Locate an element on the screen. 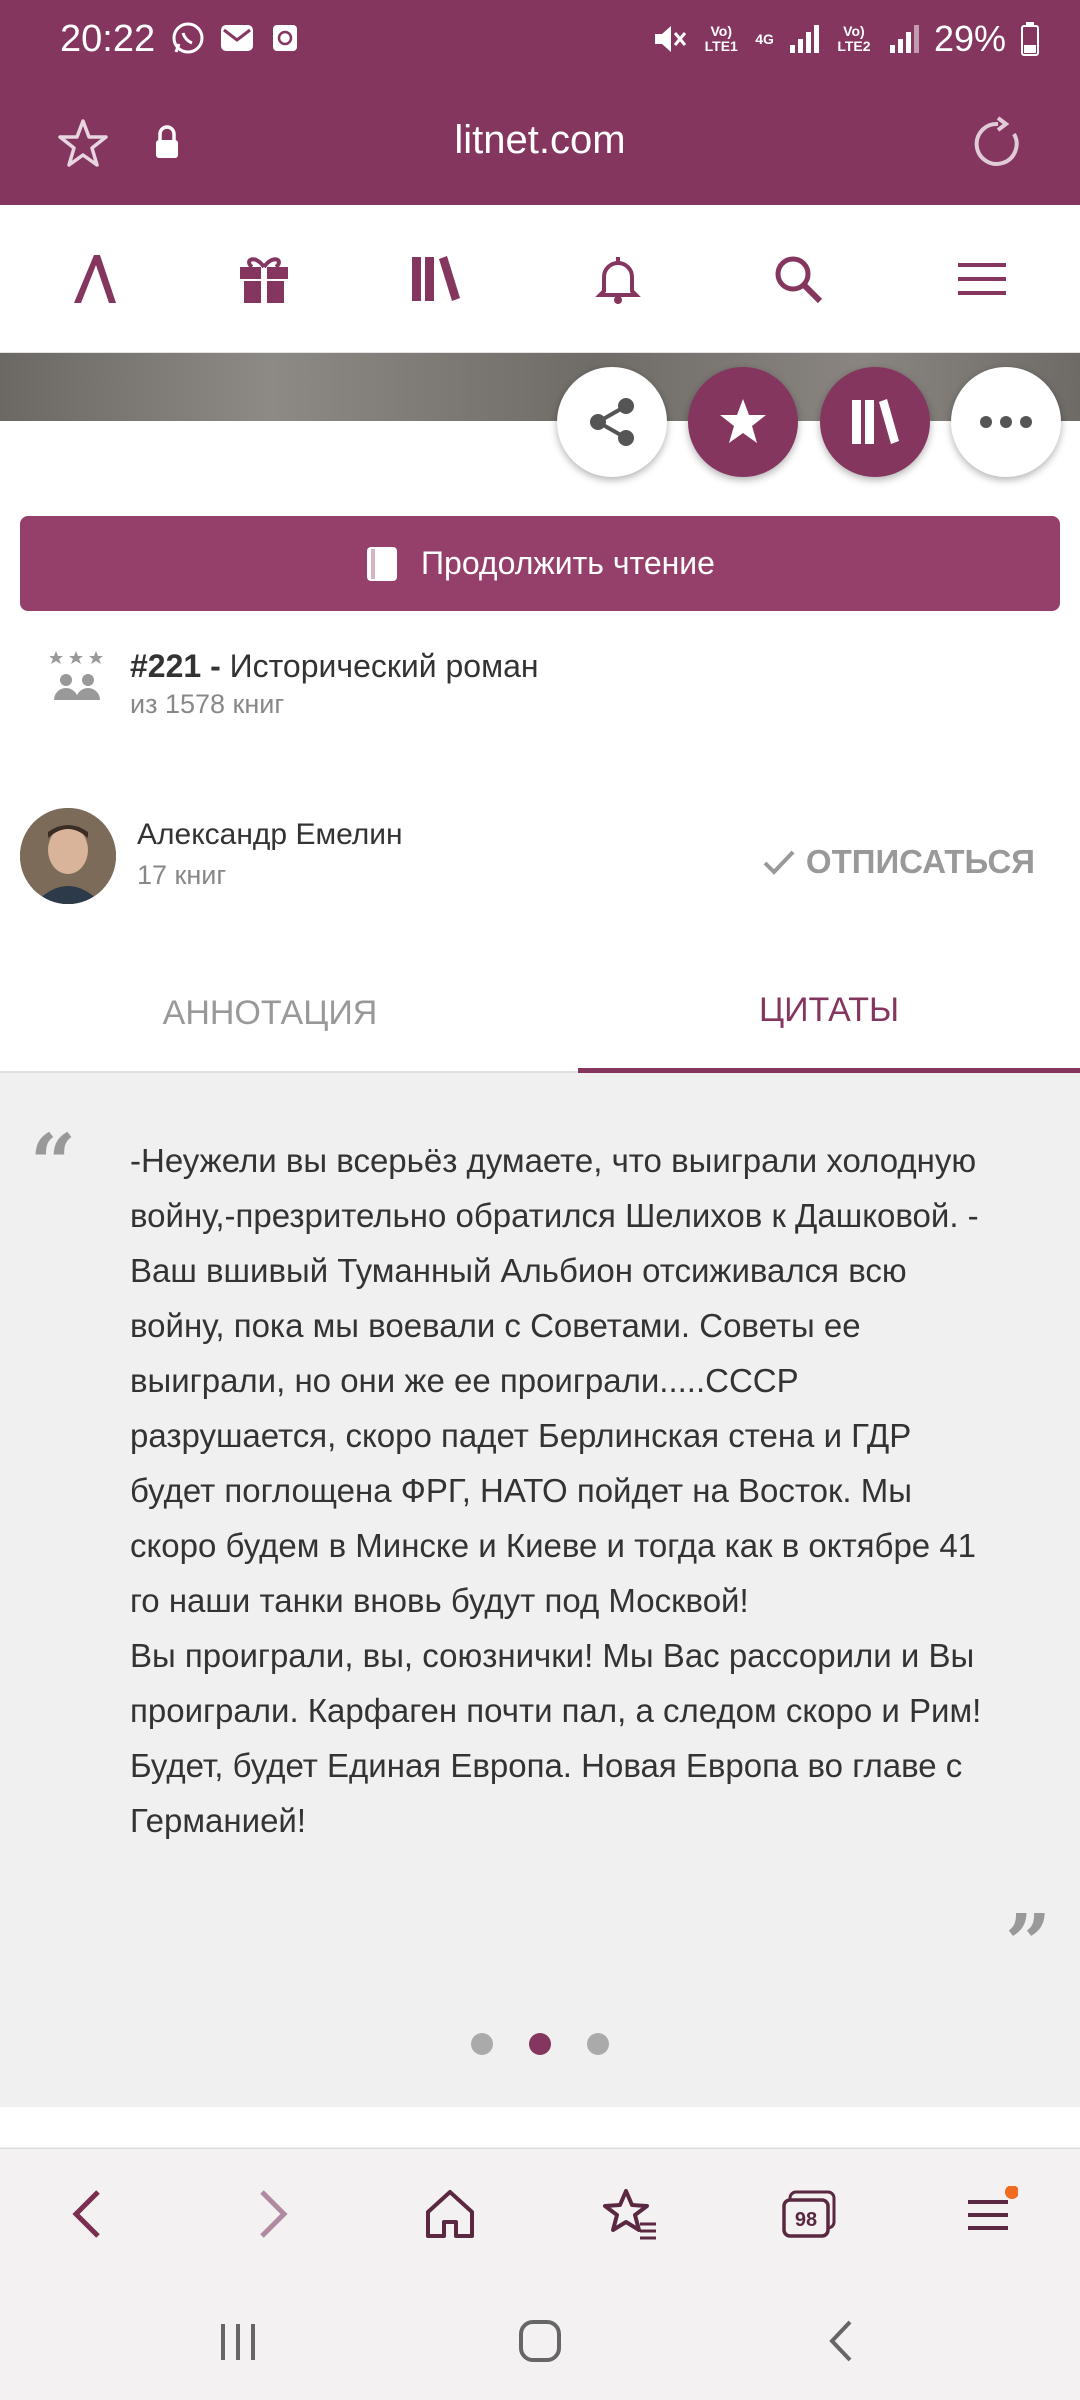 Image resolution: width=1080 pixels, height=2400 pixels. back-arrow-icon is located at coordinates (86, 2214).